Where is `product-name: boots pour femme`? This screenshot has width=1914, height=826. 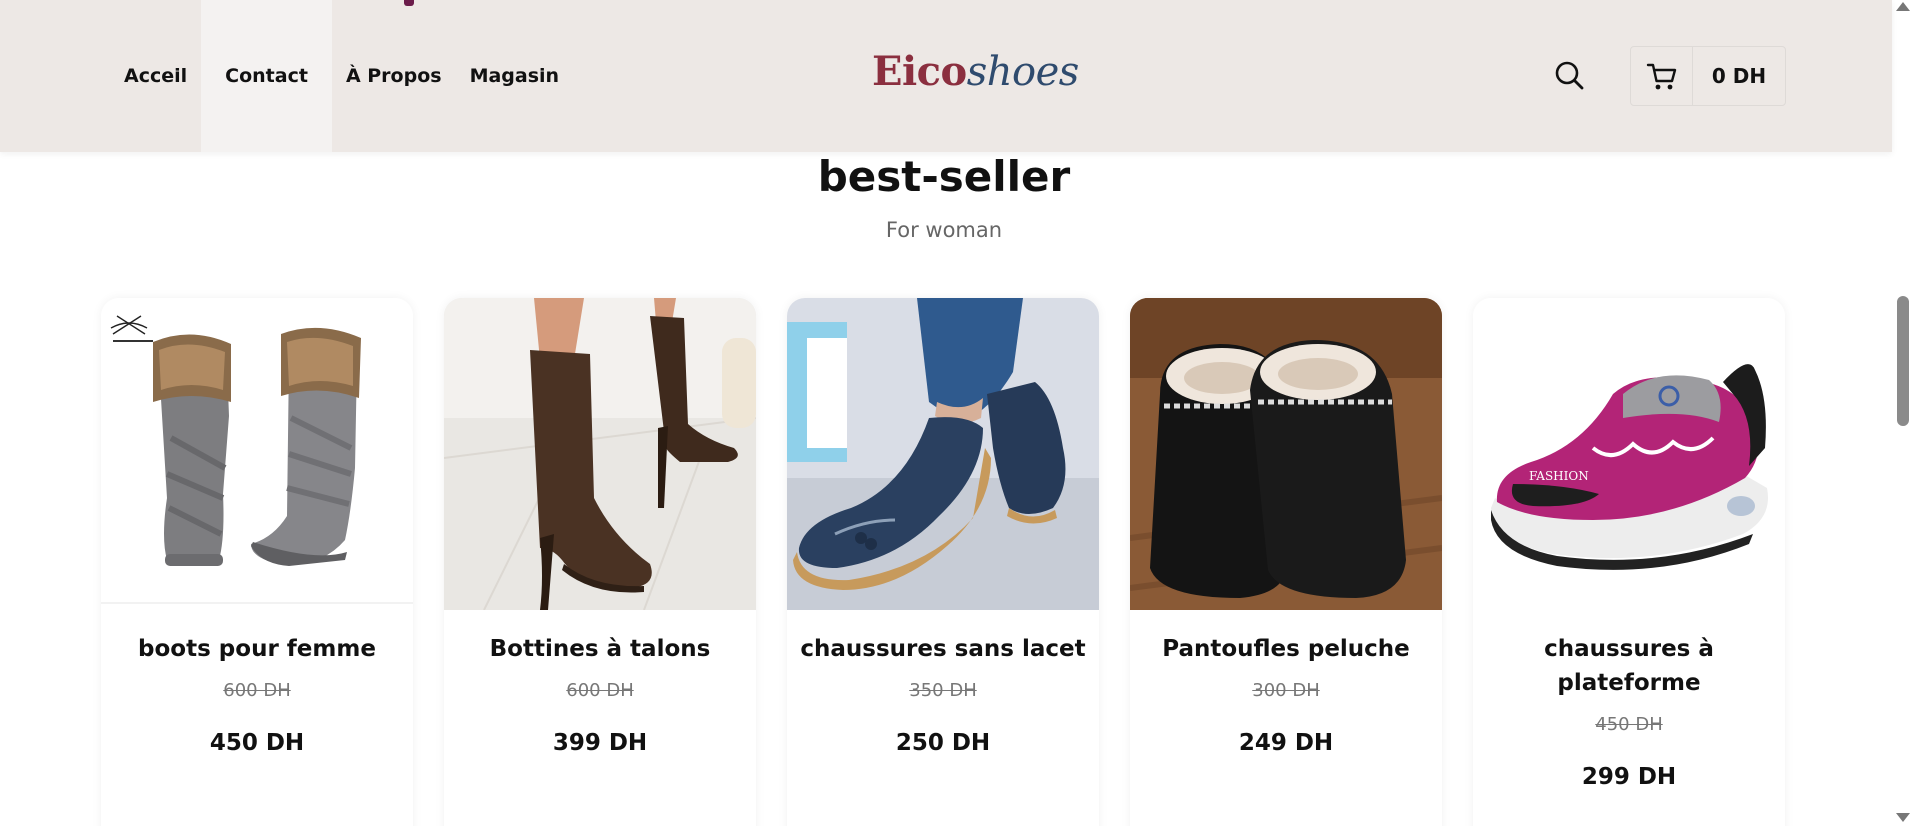 product-name: boots pour femme is located at coordinates (257, 649).